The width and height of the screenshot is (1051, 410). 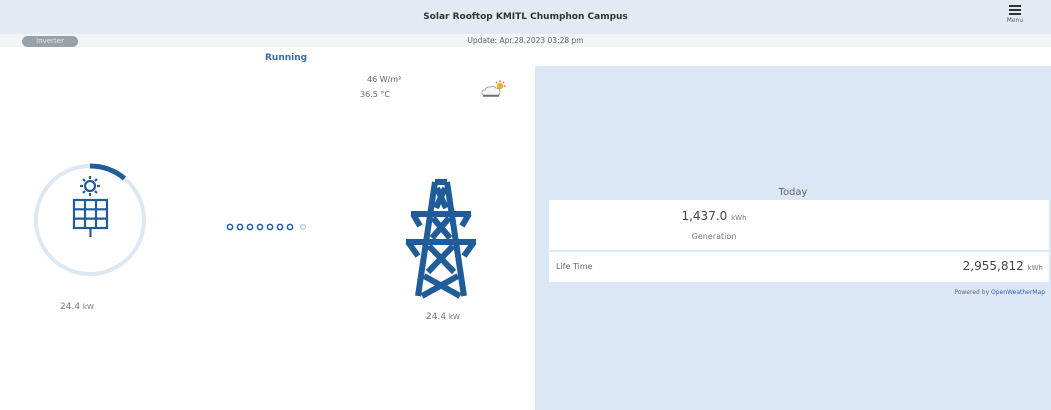 I want to click on generation-label: Generation, so click(x=714, y=236).